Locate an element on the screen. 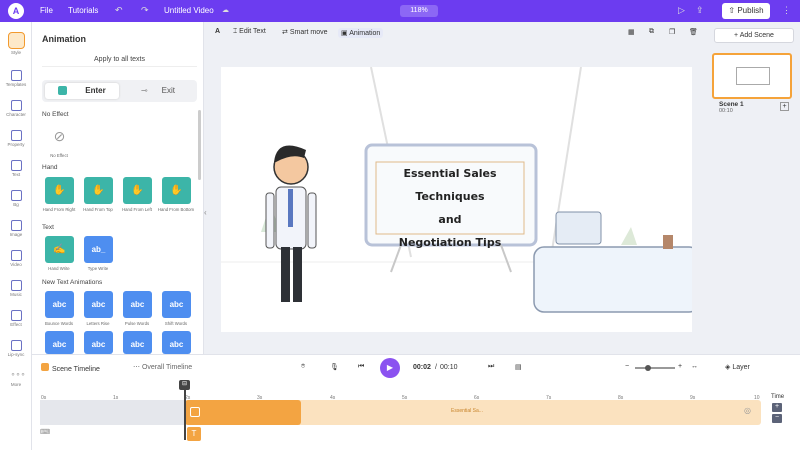  edit-text-label: Edit Text is located at coordinates (252, 31).